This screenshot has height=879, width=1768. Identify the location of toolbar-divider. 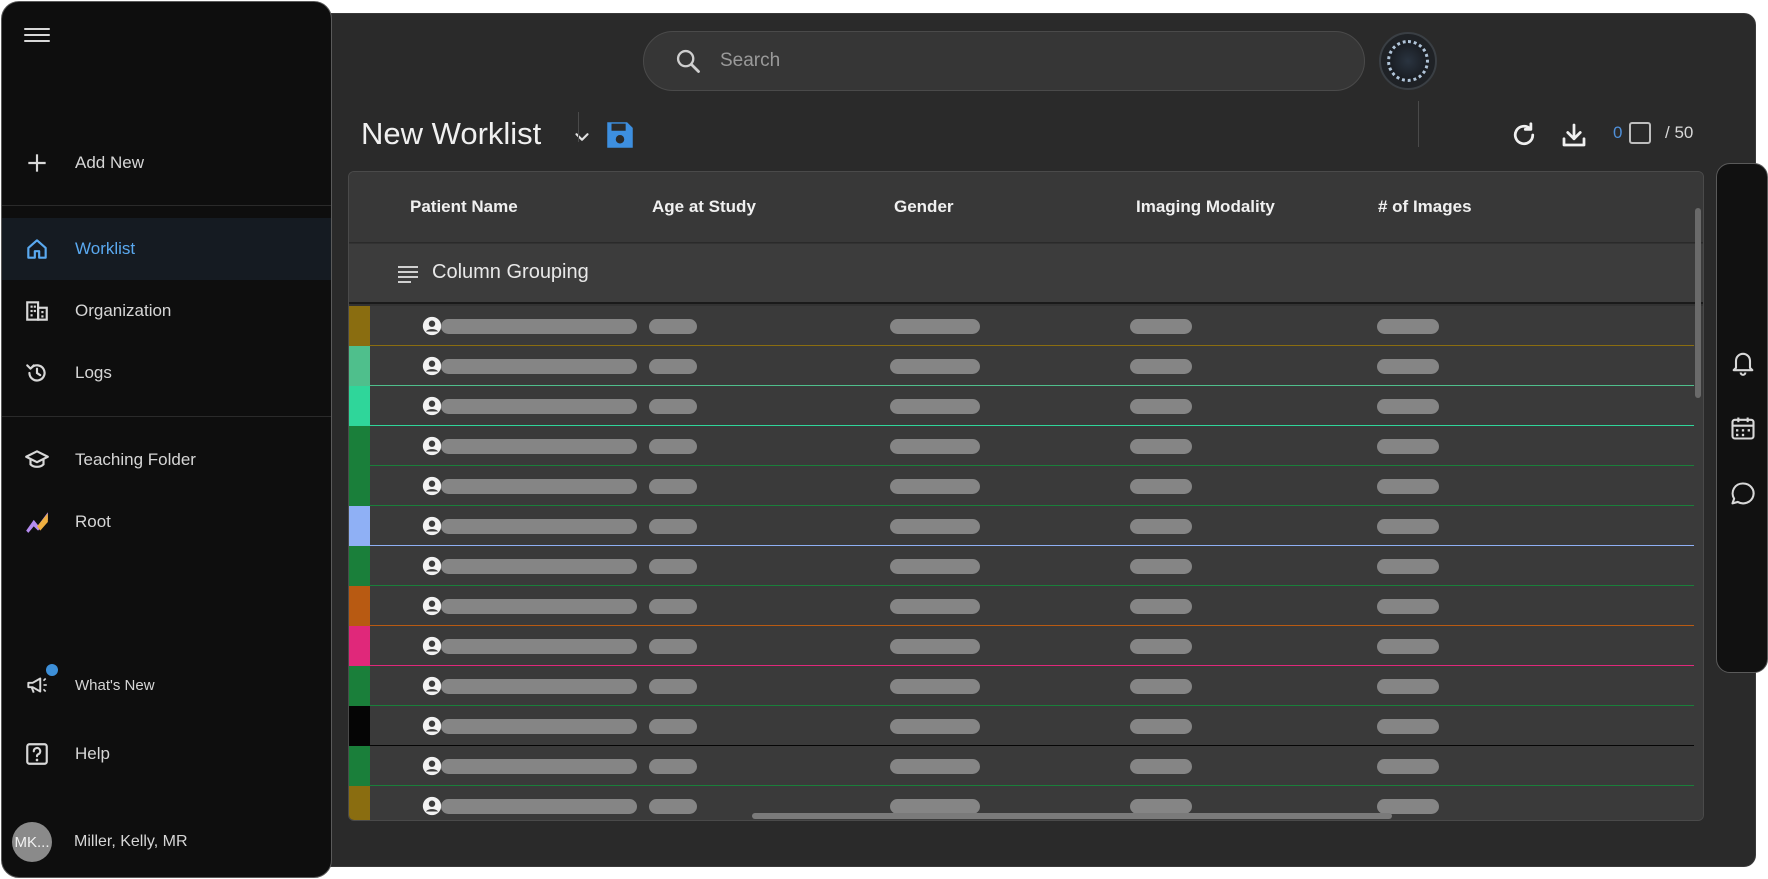
(578, 127).